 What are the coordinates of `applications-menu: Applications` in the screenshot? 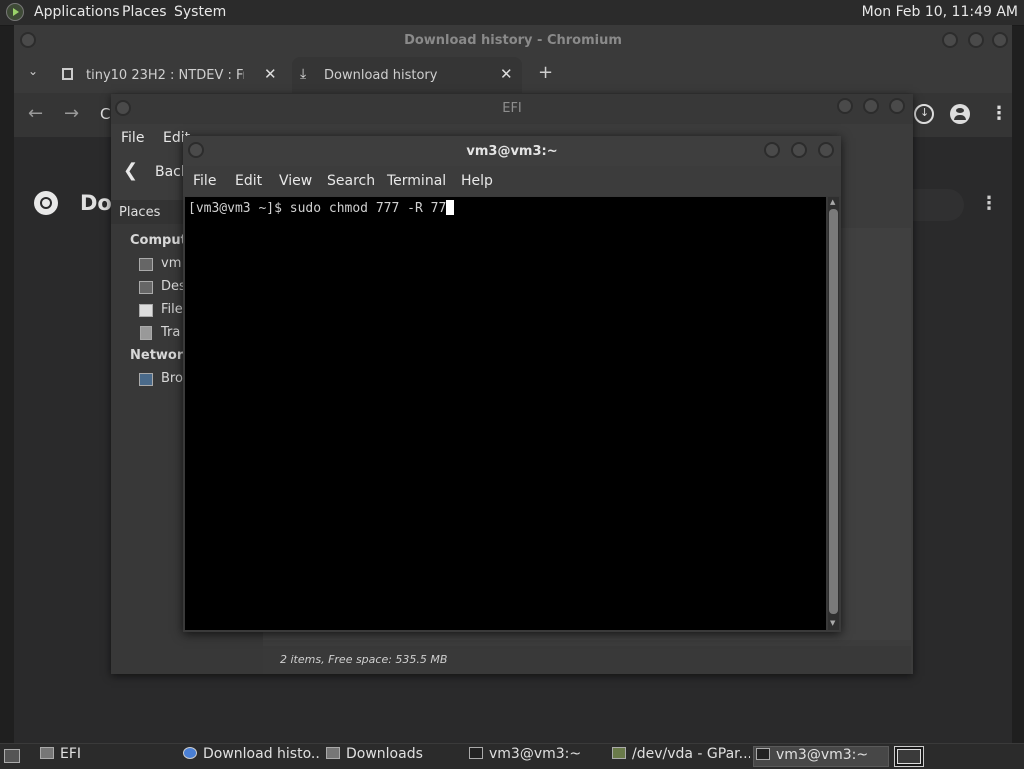 It's located at (77, 12).